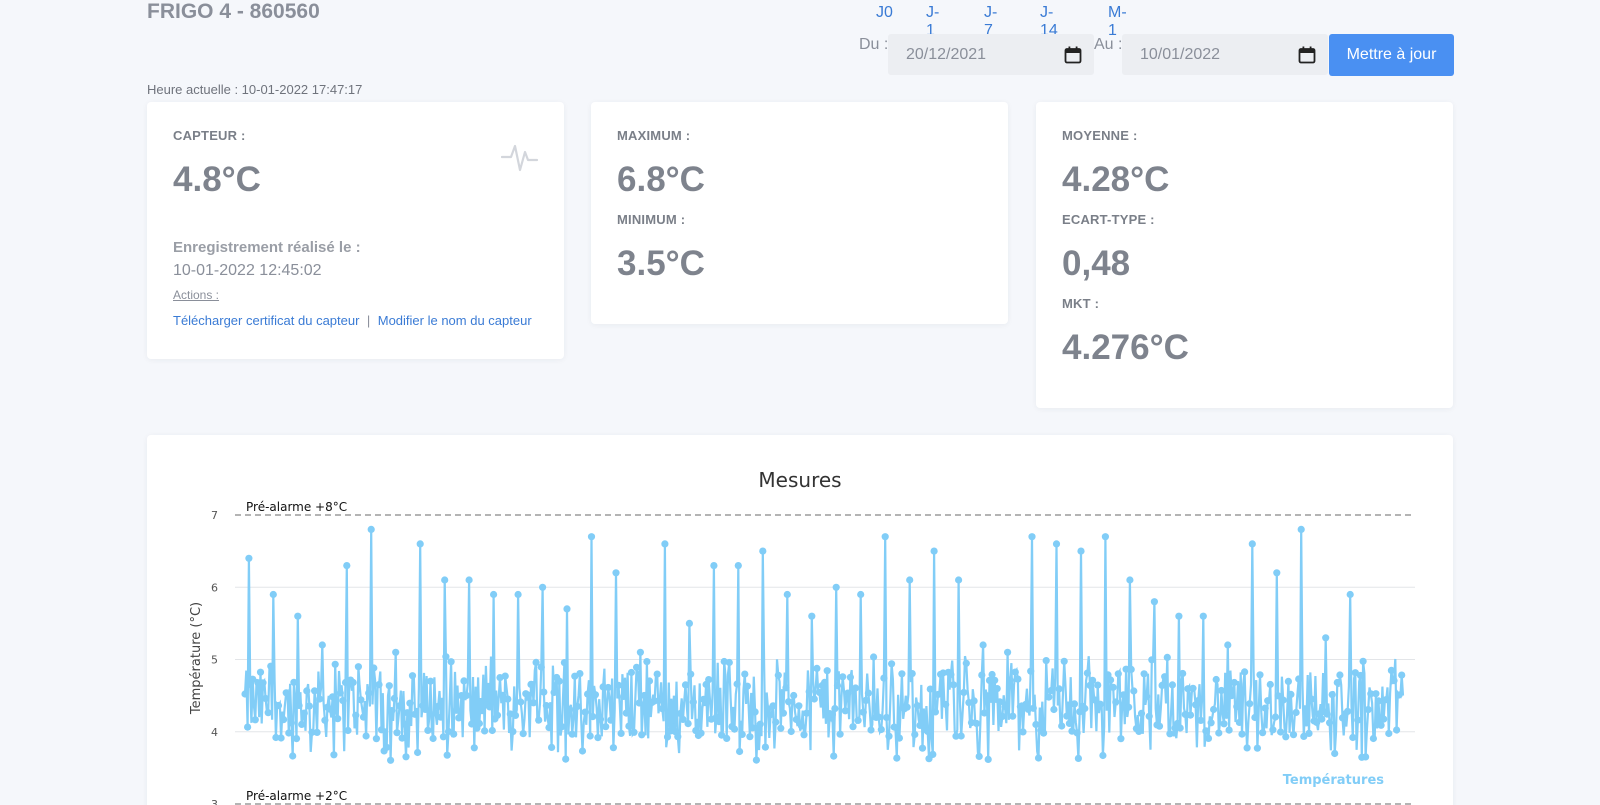 This screenshot has height=805, width=1600. Describe the element at coordinates (1334, 780) in the screenshot. I see `legend-item: Températures` at that location.